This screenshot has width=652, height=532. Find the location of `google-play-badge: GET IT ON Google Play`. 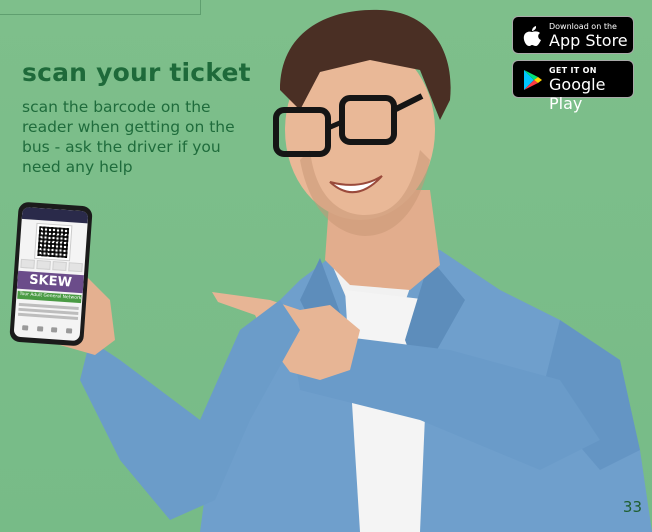

google-play-badge: GET IT ON Google Play is located at coordinates (573, 86).